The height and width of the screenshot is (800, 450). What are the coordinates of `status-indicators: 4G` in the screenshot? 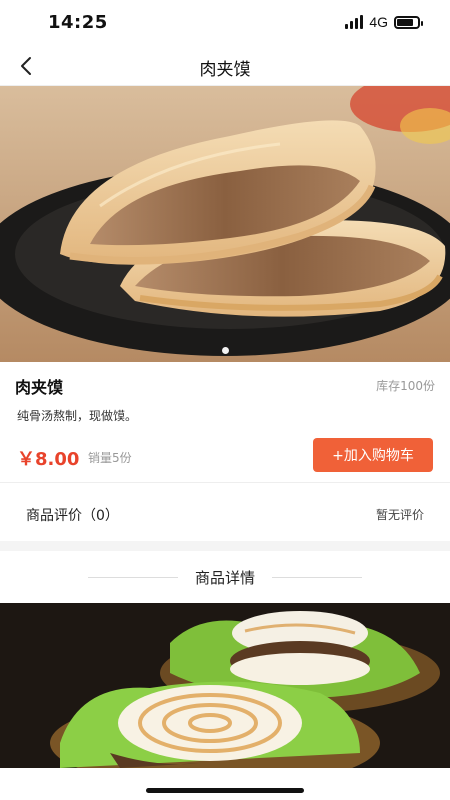 It's located at (384, 22).